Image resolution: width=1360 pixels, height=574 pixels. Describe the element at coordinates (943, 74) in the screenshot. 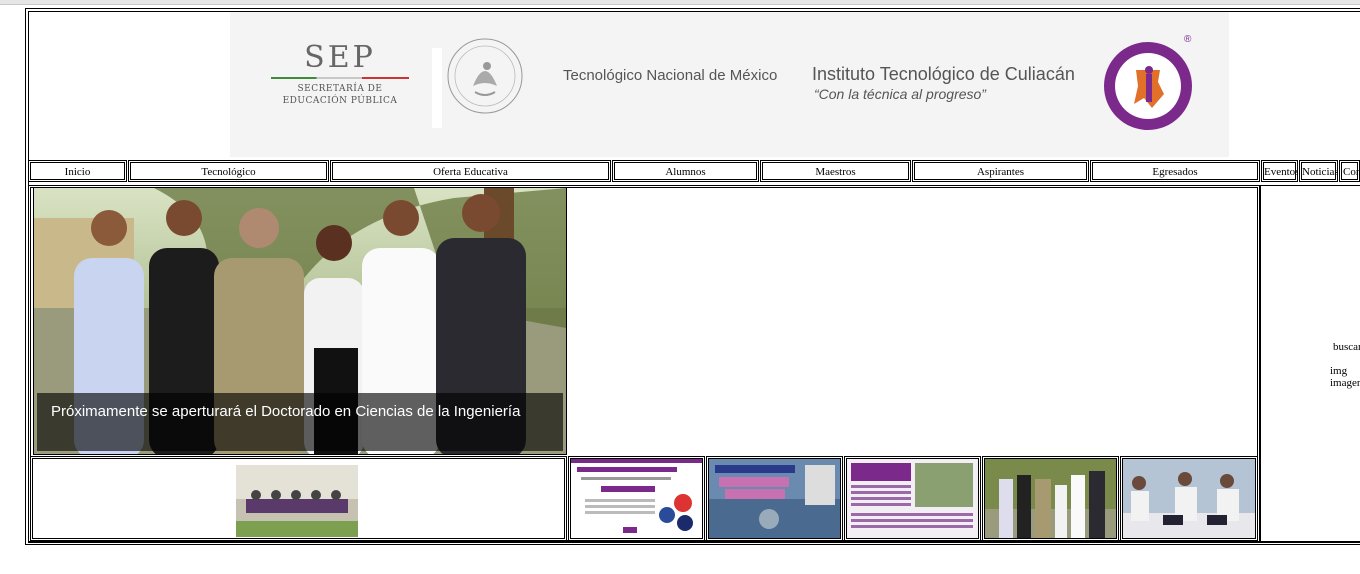

I see `institute-title: Instituto Tecnológico de Culiacán` at that location.